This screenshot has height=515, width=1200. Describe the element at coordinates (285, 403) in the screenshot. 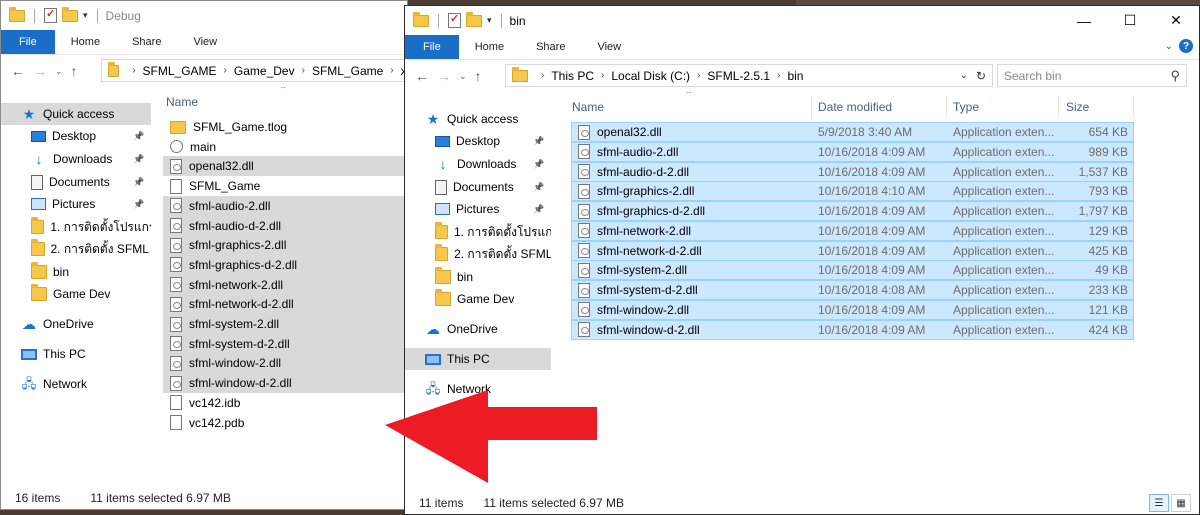

I see `file-row: vc142.idb` at that location.